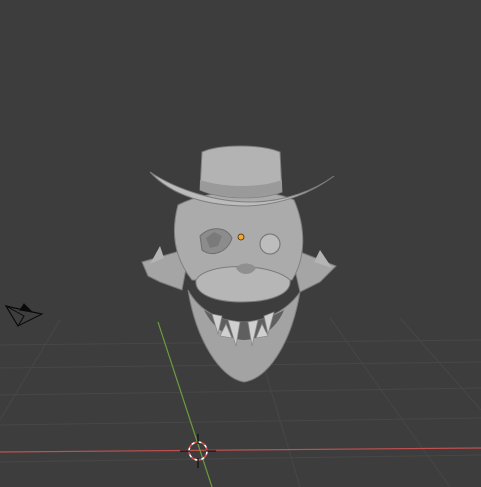 Image resolution: width=481 pixels, height=487 pixels. Describe the element at coordinates (241, 237) in the screenshot. I see `object-origin-dot-icon` at that location.